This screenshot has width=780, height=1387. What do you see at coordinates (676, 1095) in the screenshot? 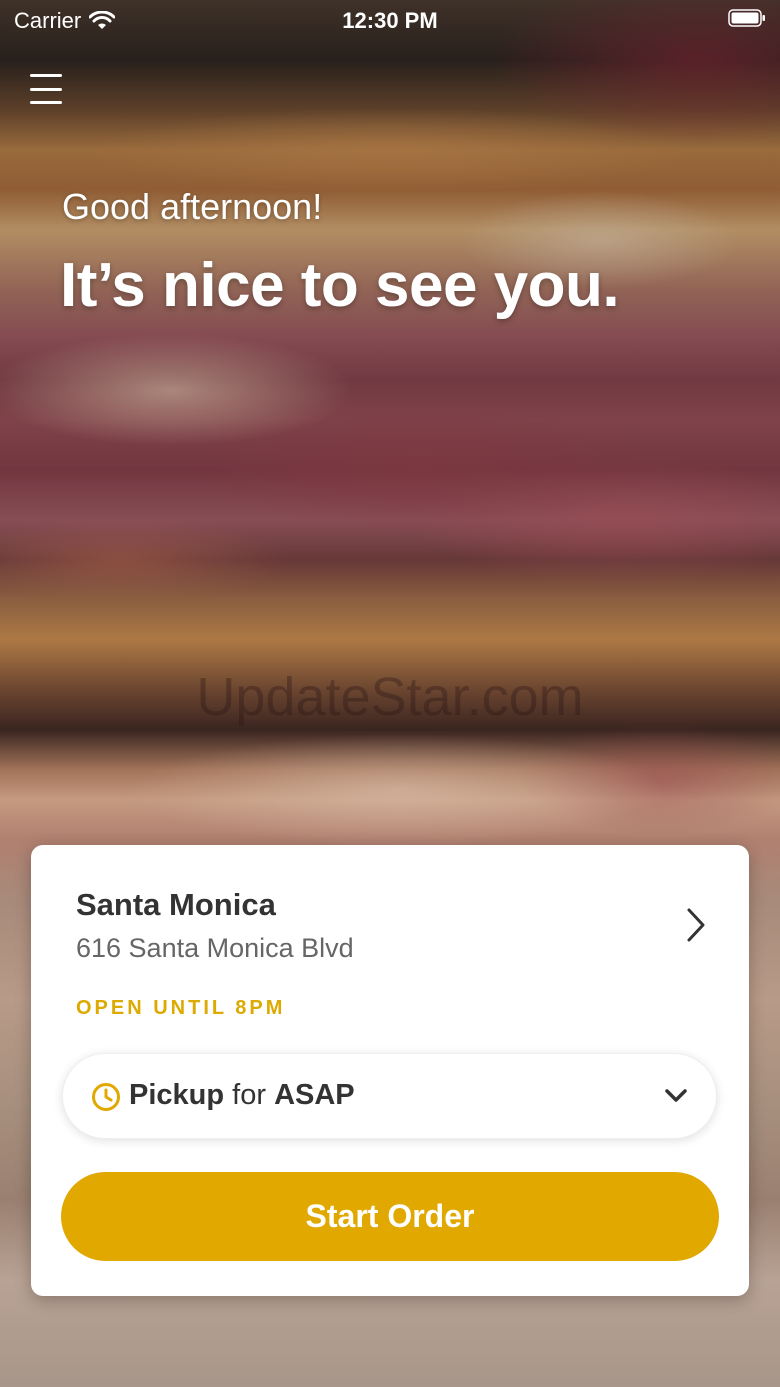
I see `chevron-down-icon` at bounding box center [676, 1095].